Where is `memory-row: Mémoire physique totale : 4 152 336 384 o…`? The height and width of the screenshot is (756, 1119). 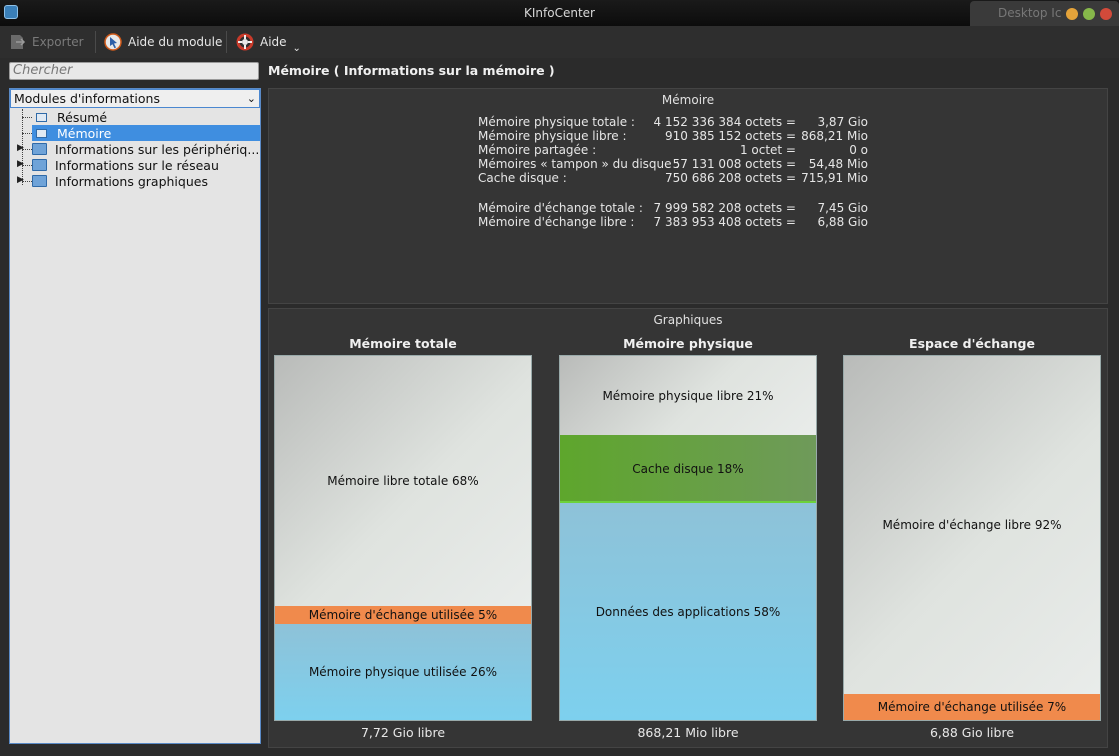 memory-row: Mémoire physique totale : 4 152 336 384 o… is located at coordinates (673, 122).